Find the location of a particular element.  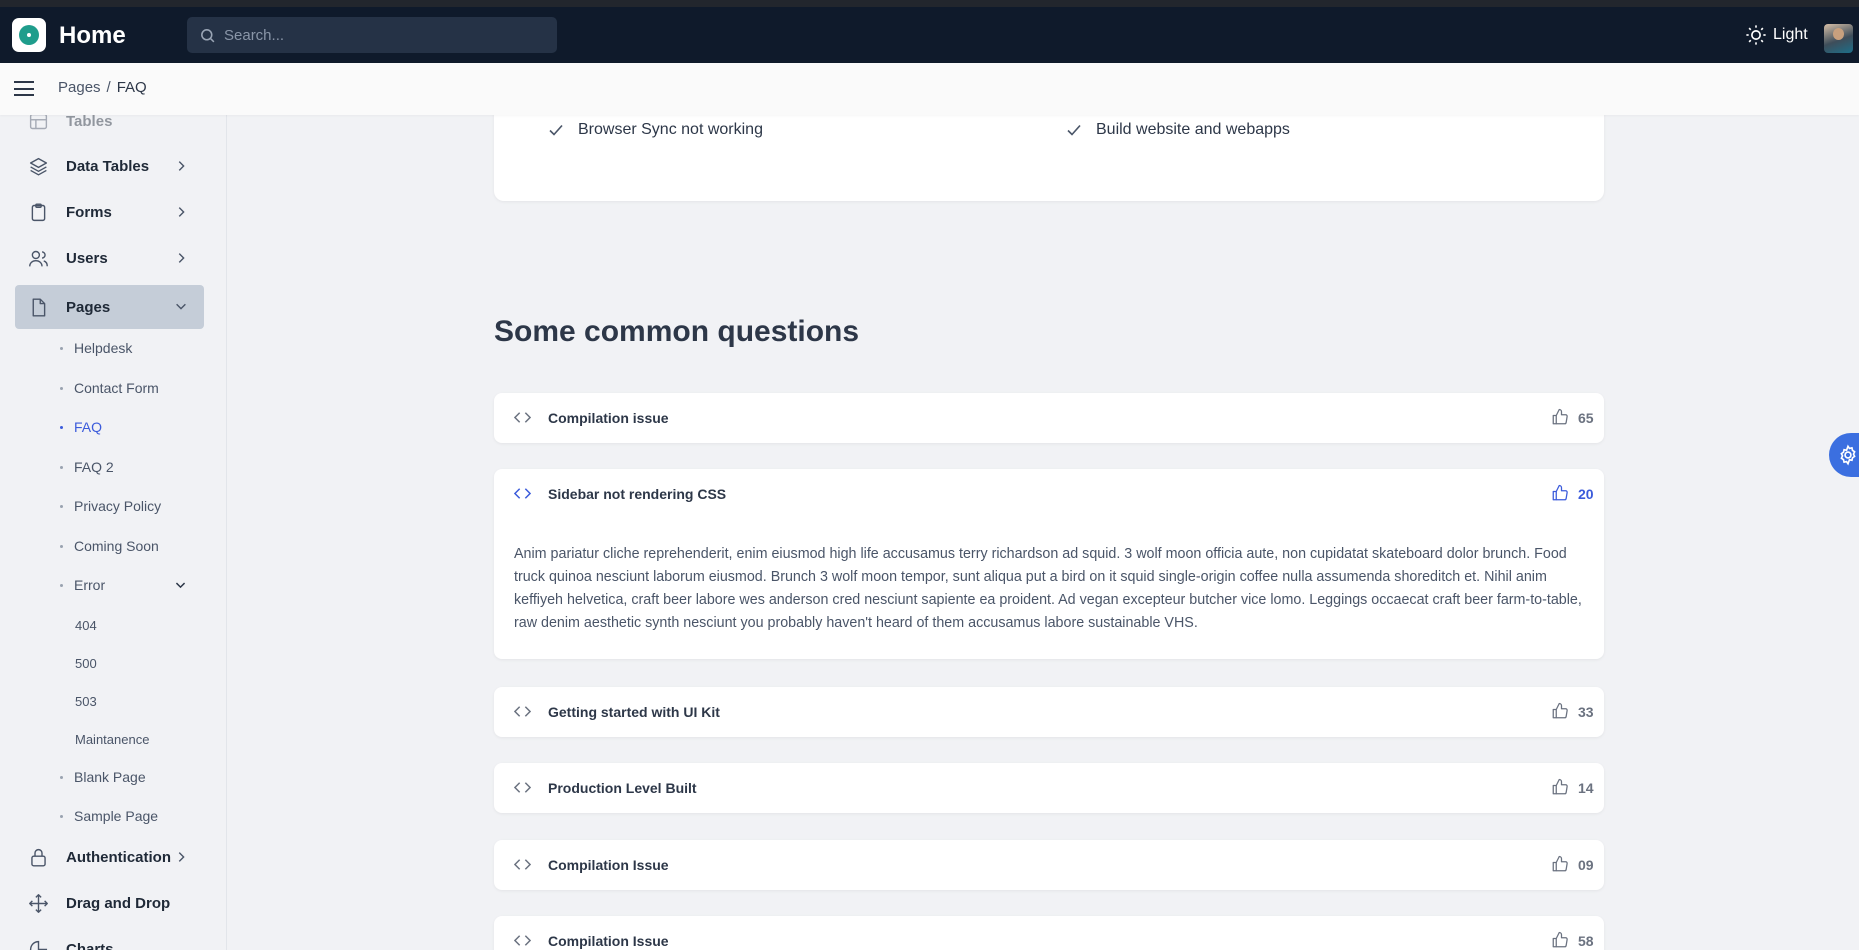

faq-item: Production Level Built 14 is located at coordinates (1049, 788).